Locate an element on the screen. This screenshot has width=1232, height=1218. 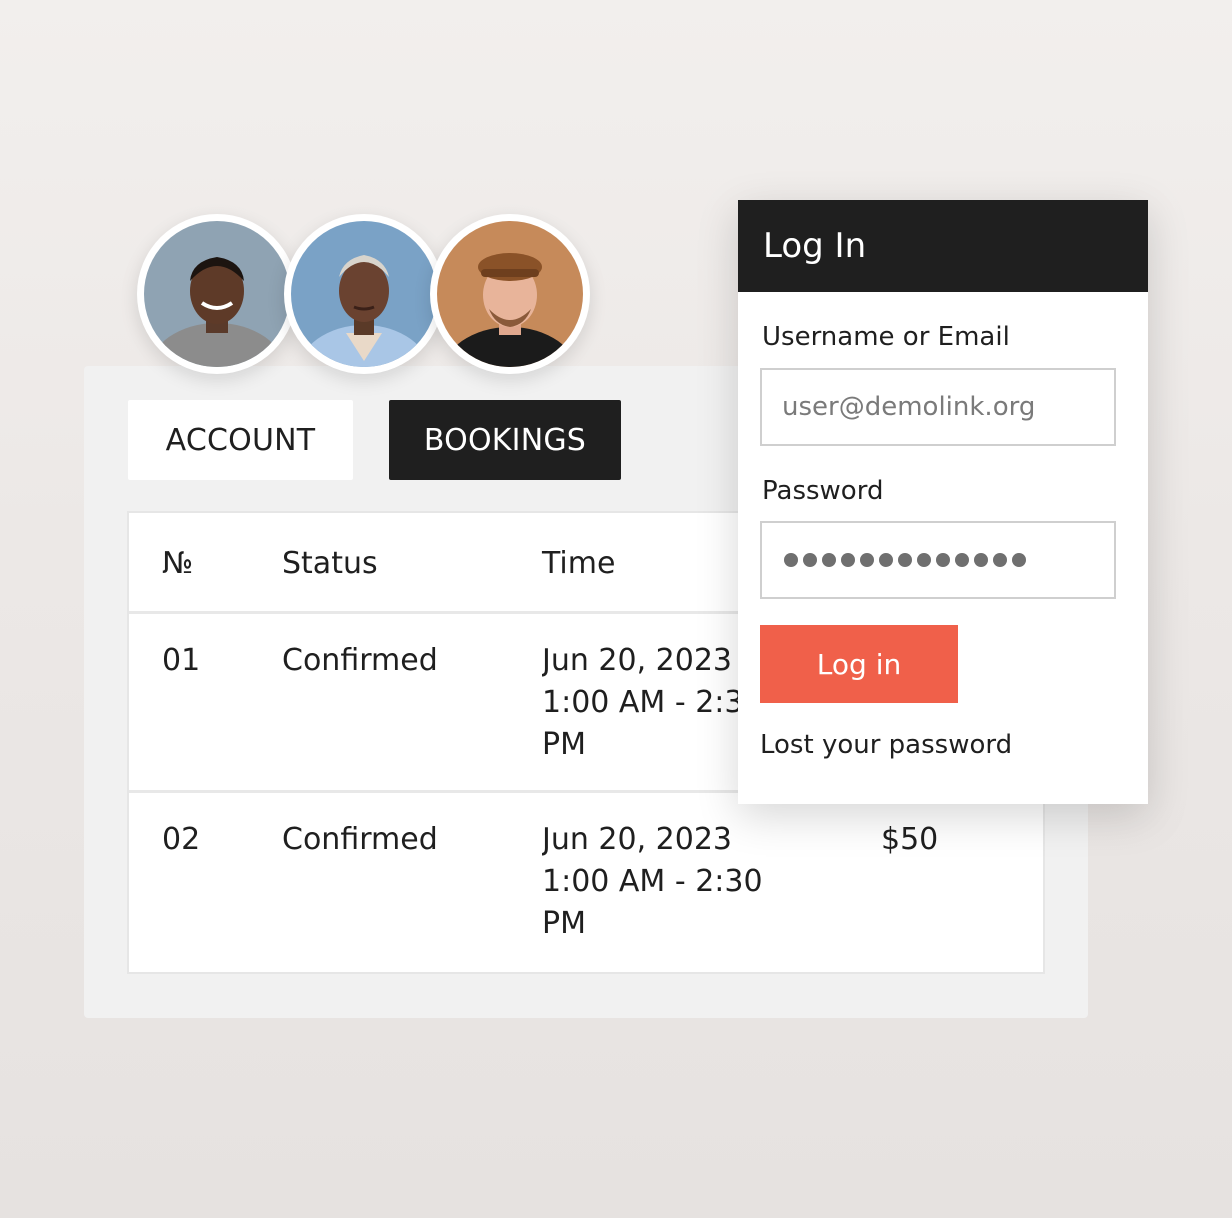
password-input is located at coordinates (938, 560).